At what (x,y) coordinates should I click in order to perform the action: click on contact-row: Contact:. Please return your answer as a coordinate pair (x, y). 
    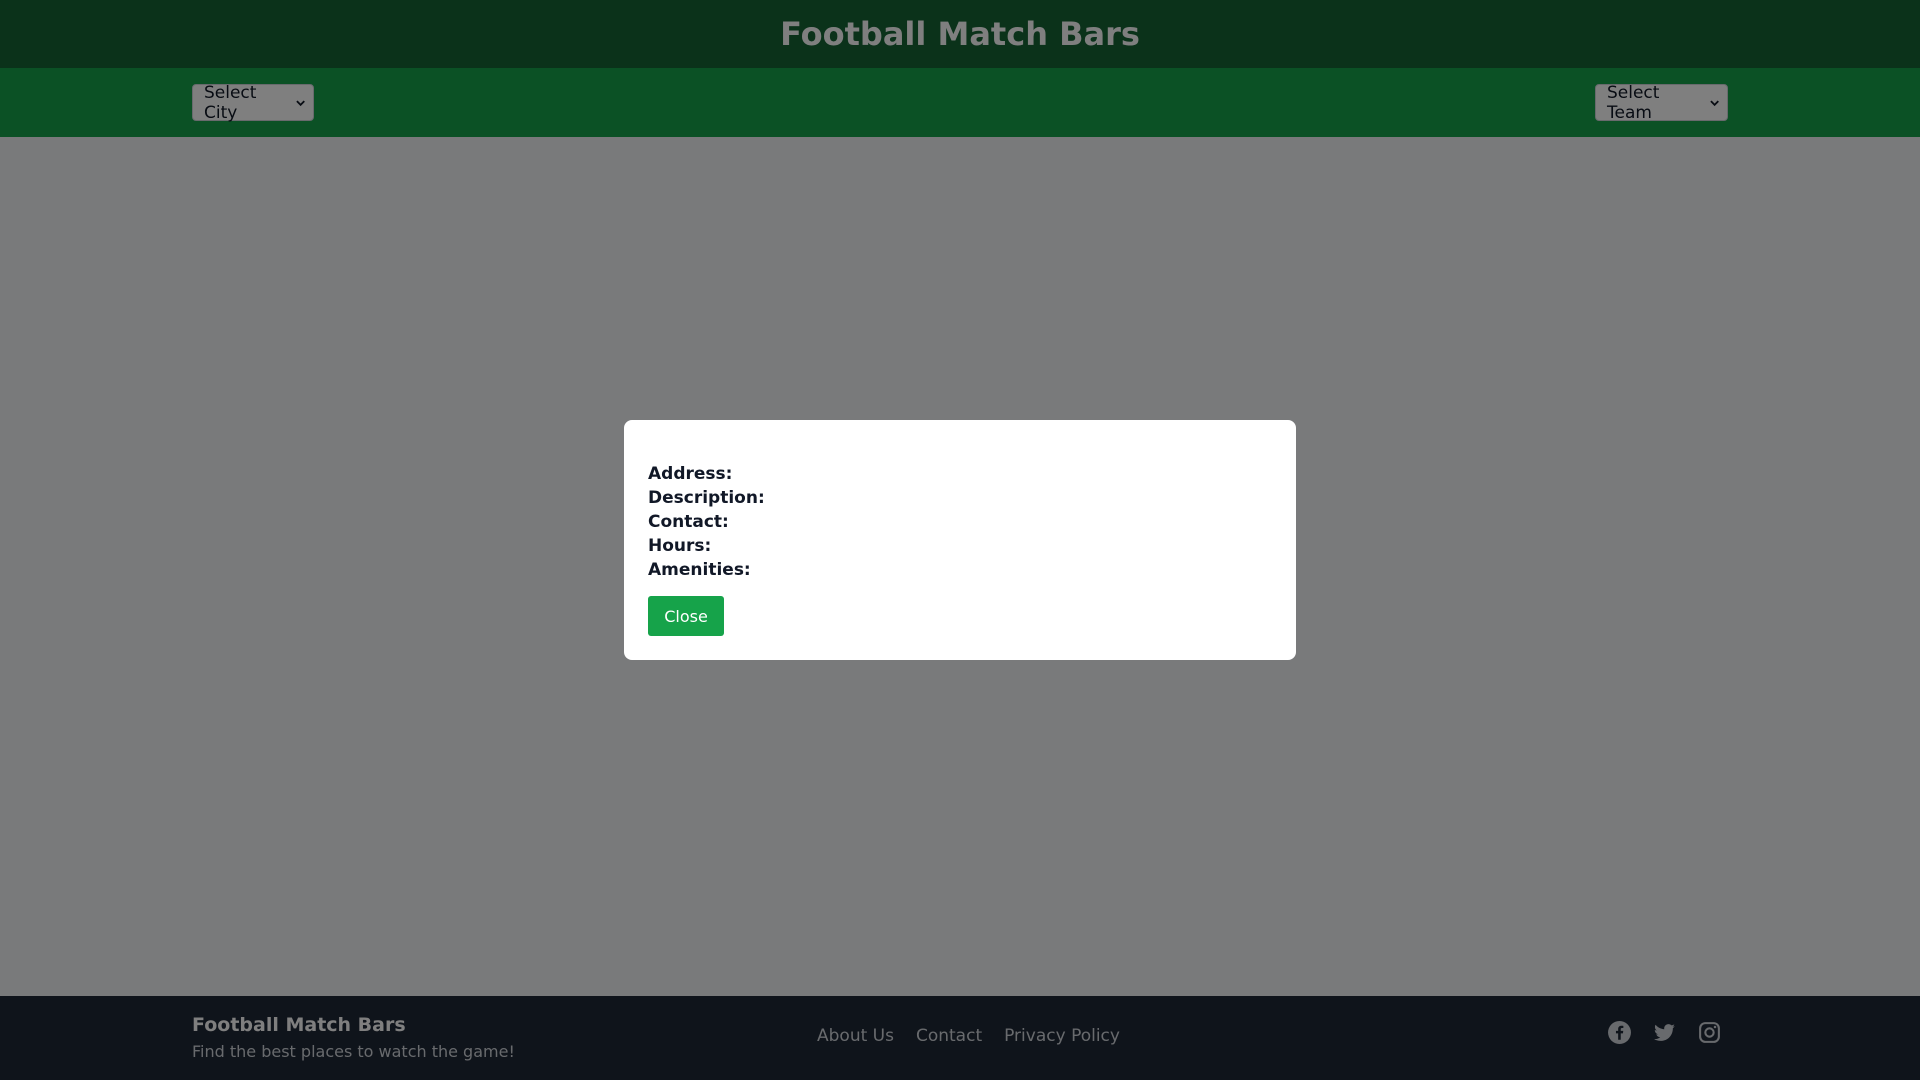
    Looking at the image, I should click on (960, 522).